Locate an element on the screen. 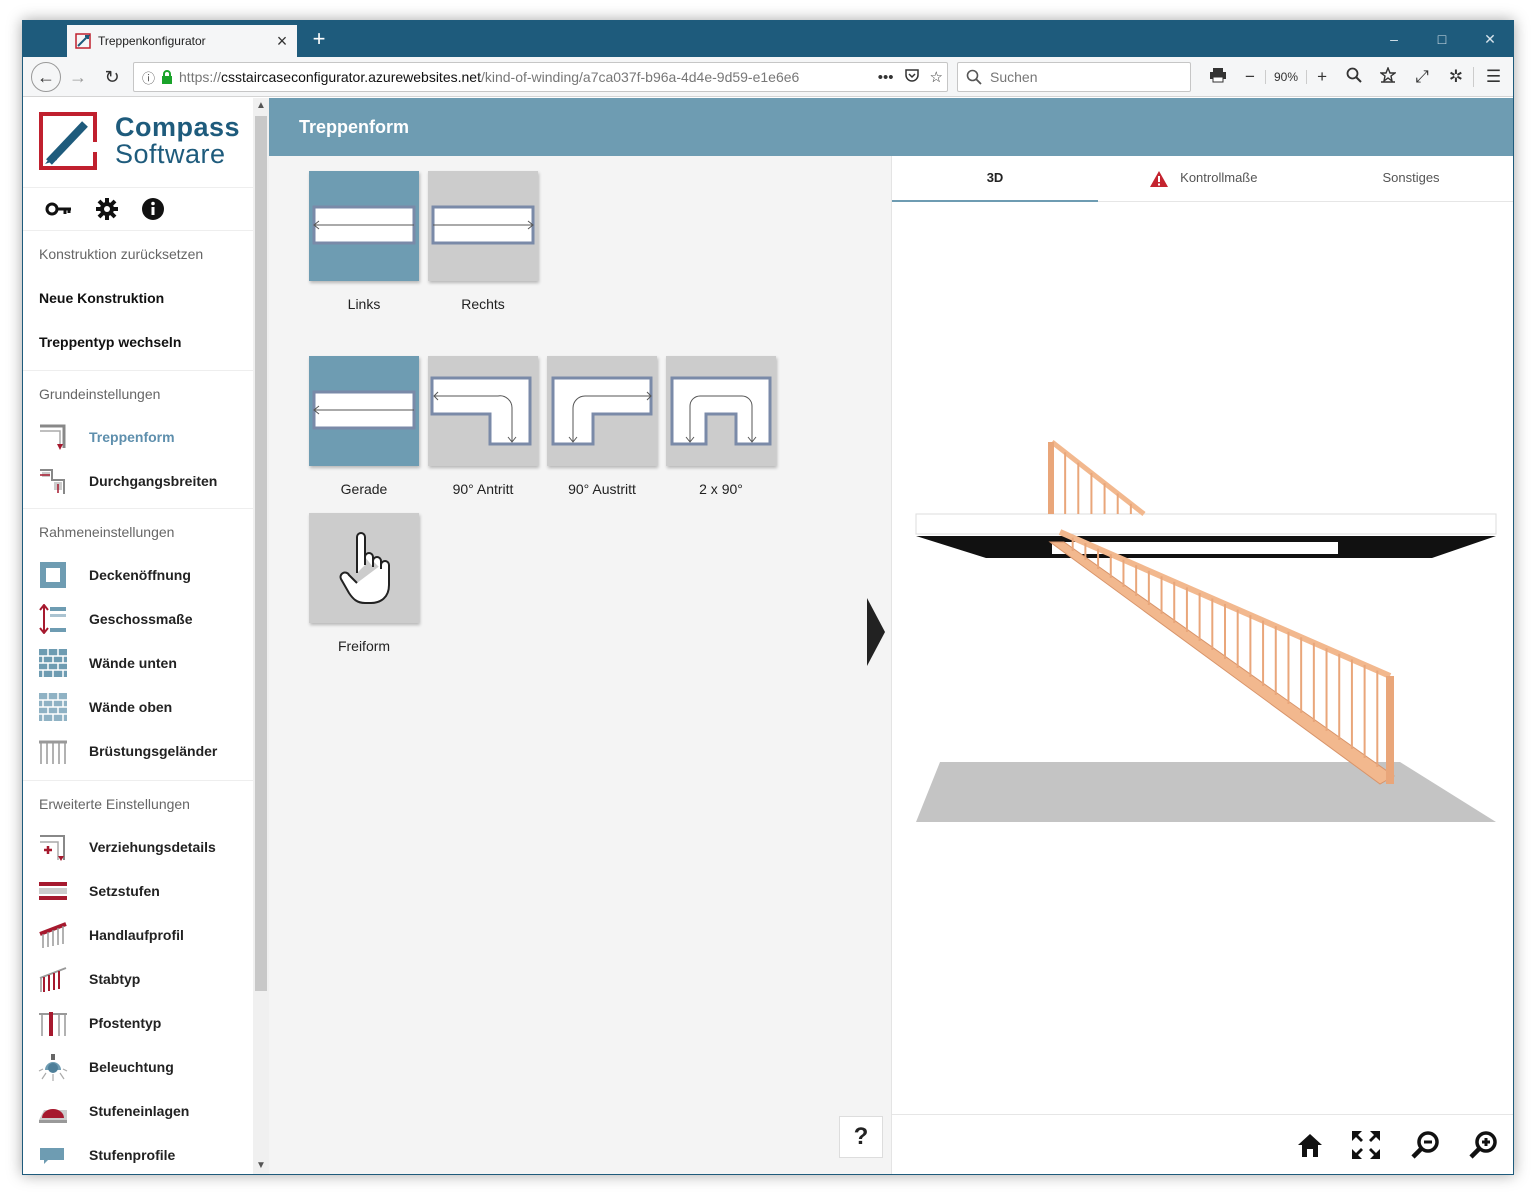 The width and height of the screenshot is (1538, 1200). wall-top-icon is located at coordinates (53, 707).